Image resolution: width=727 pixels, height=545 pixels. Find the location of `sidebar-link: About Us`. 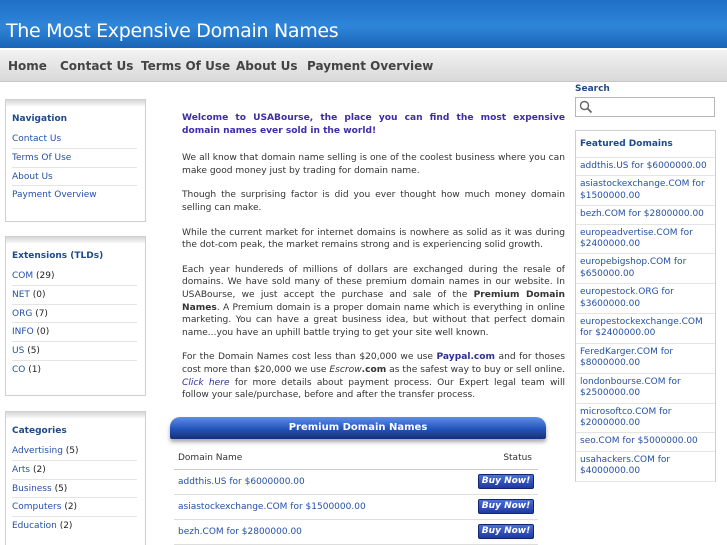

sidebar-link: About Us is located at coordinates (32, 177).